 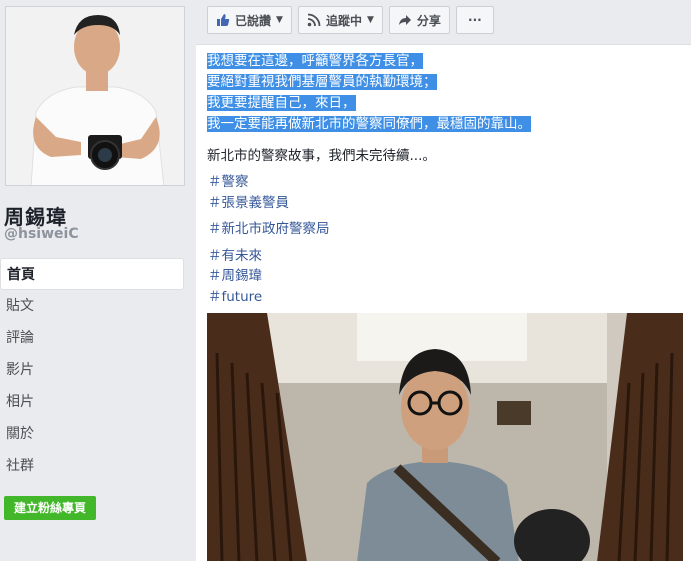 I want to click on hashtag-link: ＃新北市政府警察局, so click(x=269, y=227).